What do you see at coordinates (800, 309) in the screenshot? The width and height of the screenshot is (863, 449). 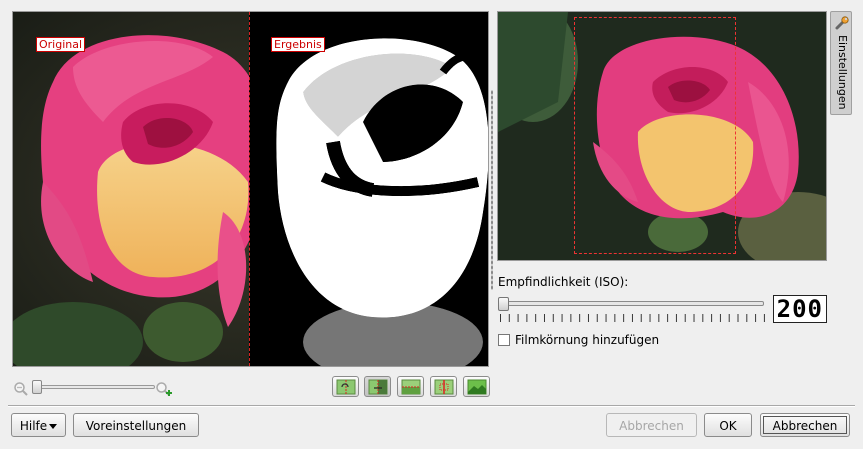 I see `iso-value-display: 200` at bounding box center [800, 309].